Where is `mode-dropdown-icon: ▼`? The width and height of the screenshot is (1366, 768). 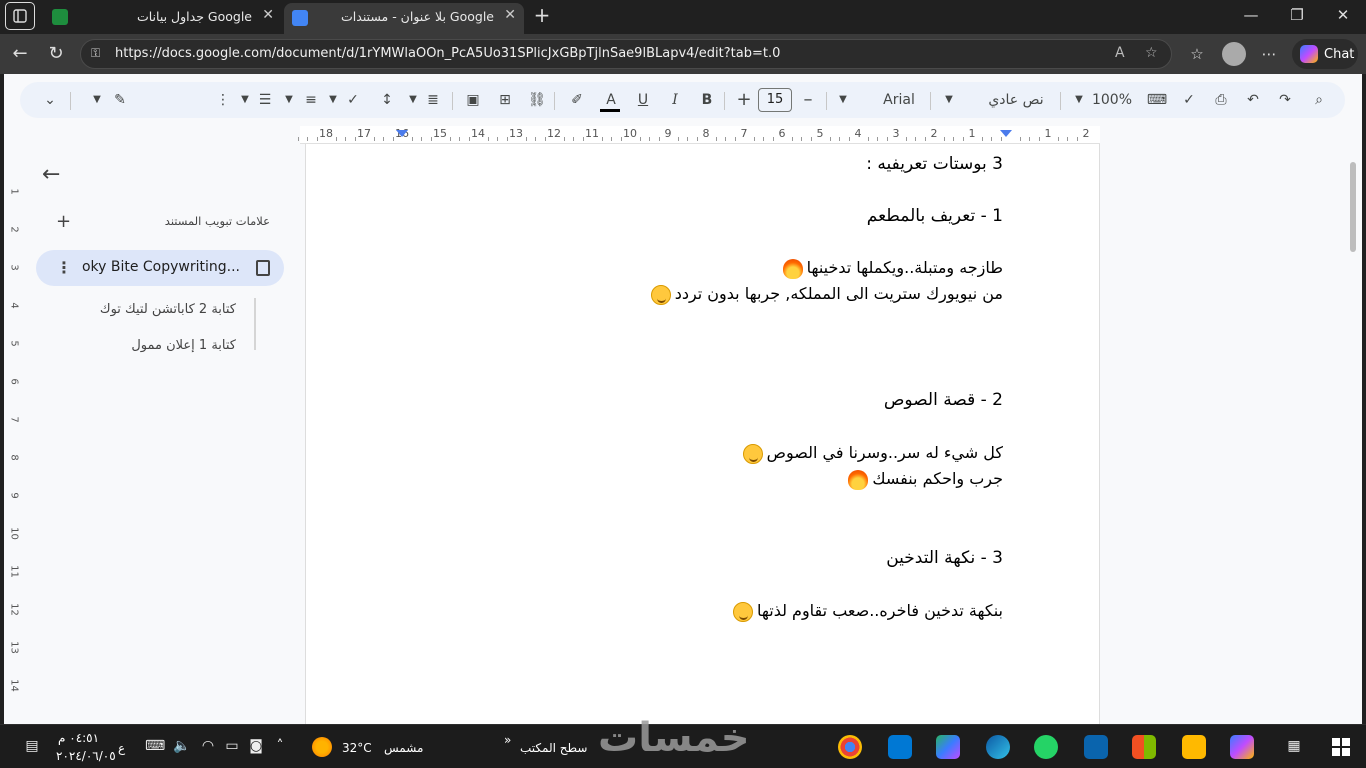
mode-dropdown-icon: ▼ is located at coordinates (97, 100).